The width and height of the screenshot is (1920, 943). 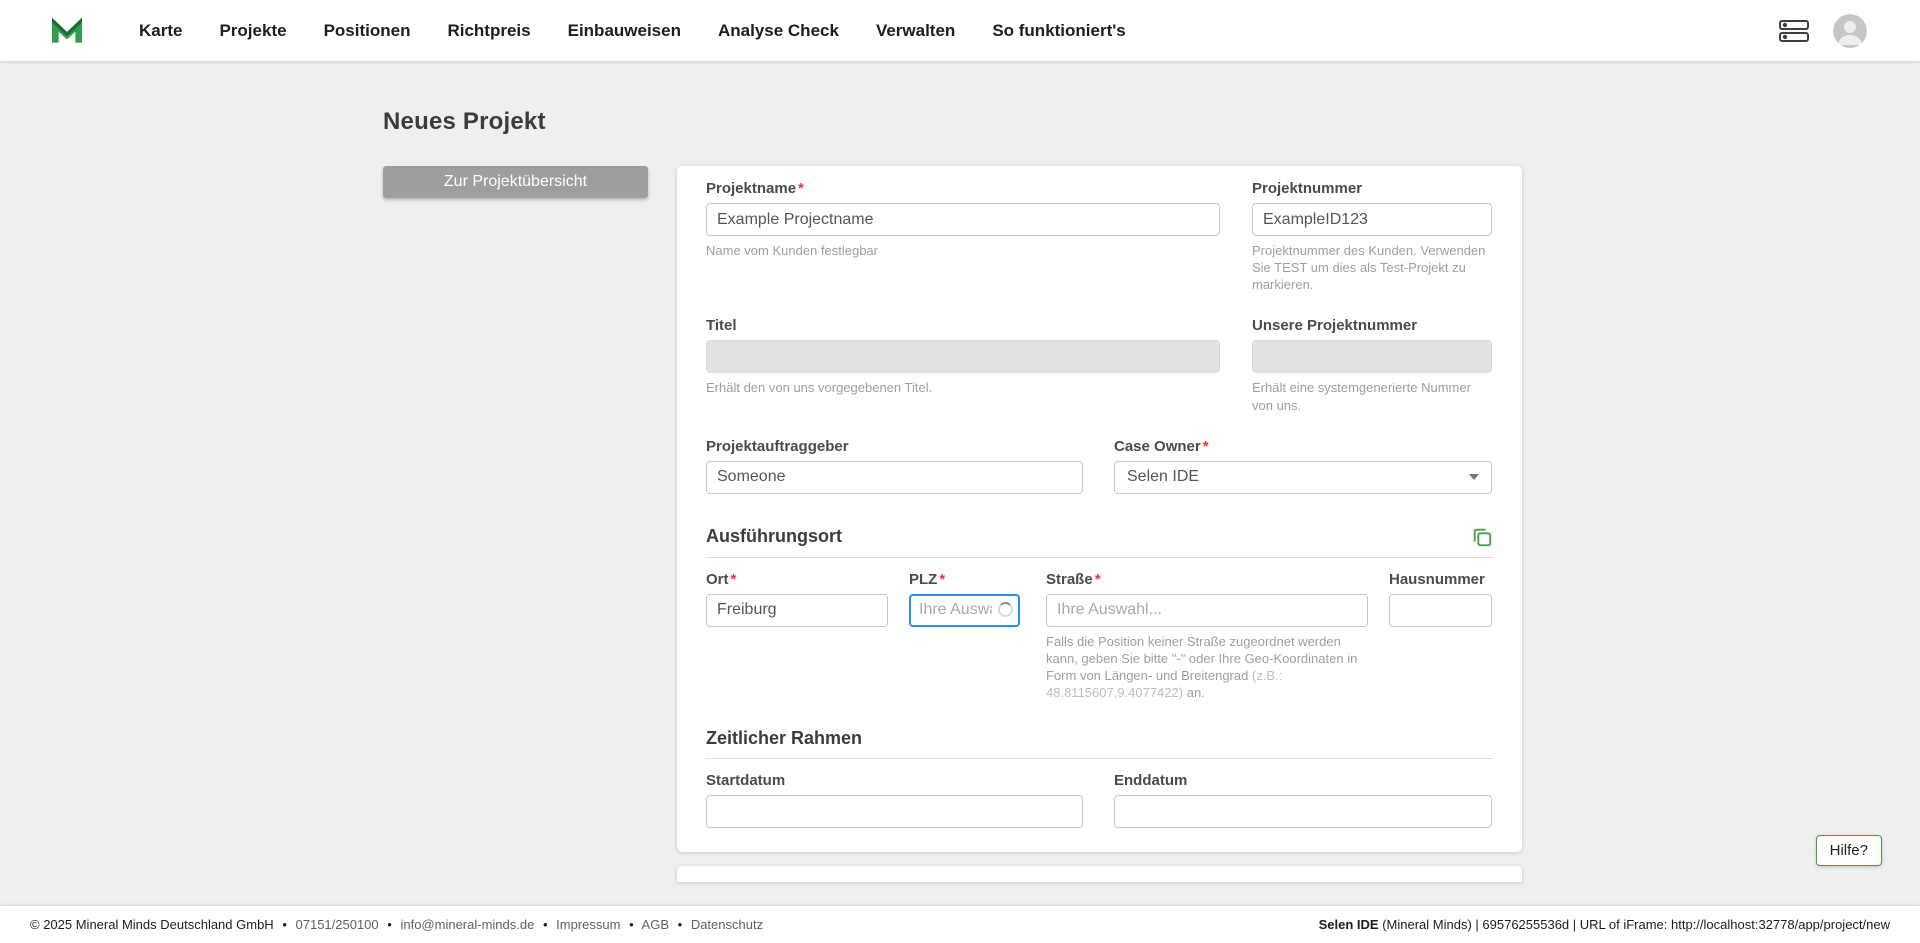 I want to click on projektauftraggeber-label: Projektauftraggeber, so click(x=777, y=446).